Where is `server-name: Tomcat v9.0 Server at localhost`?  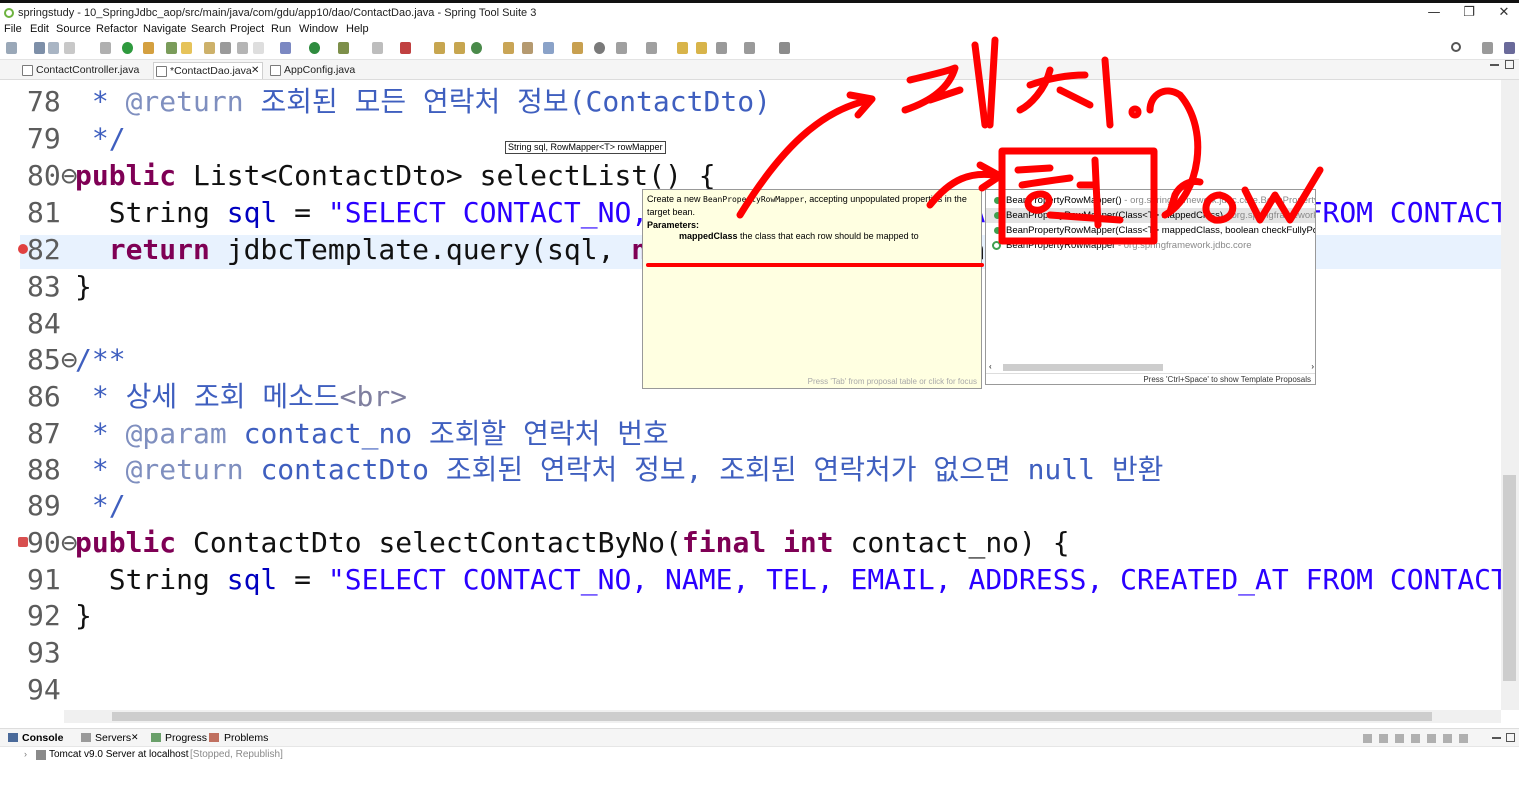
server-name: Tomcat v9.0 Server at localhost is located at coordinates (119, 754).